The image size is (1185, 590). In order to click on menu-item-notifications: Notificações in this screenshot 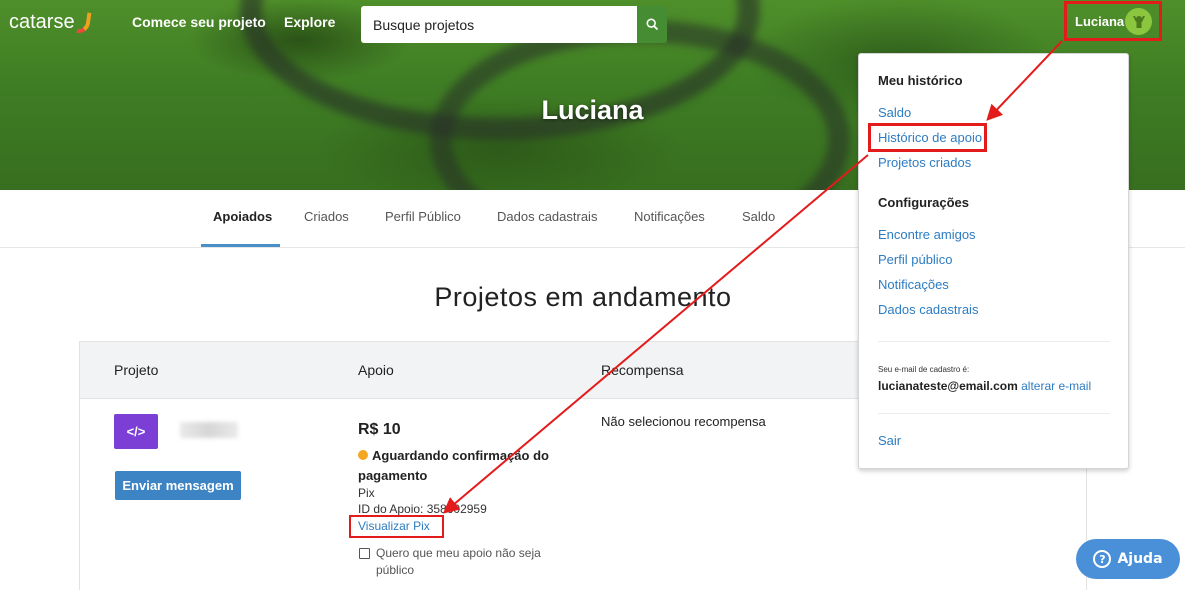, I will do `click(913, 284)`.